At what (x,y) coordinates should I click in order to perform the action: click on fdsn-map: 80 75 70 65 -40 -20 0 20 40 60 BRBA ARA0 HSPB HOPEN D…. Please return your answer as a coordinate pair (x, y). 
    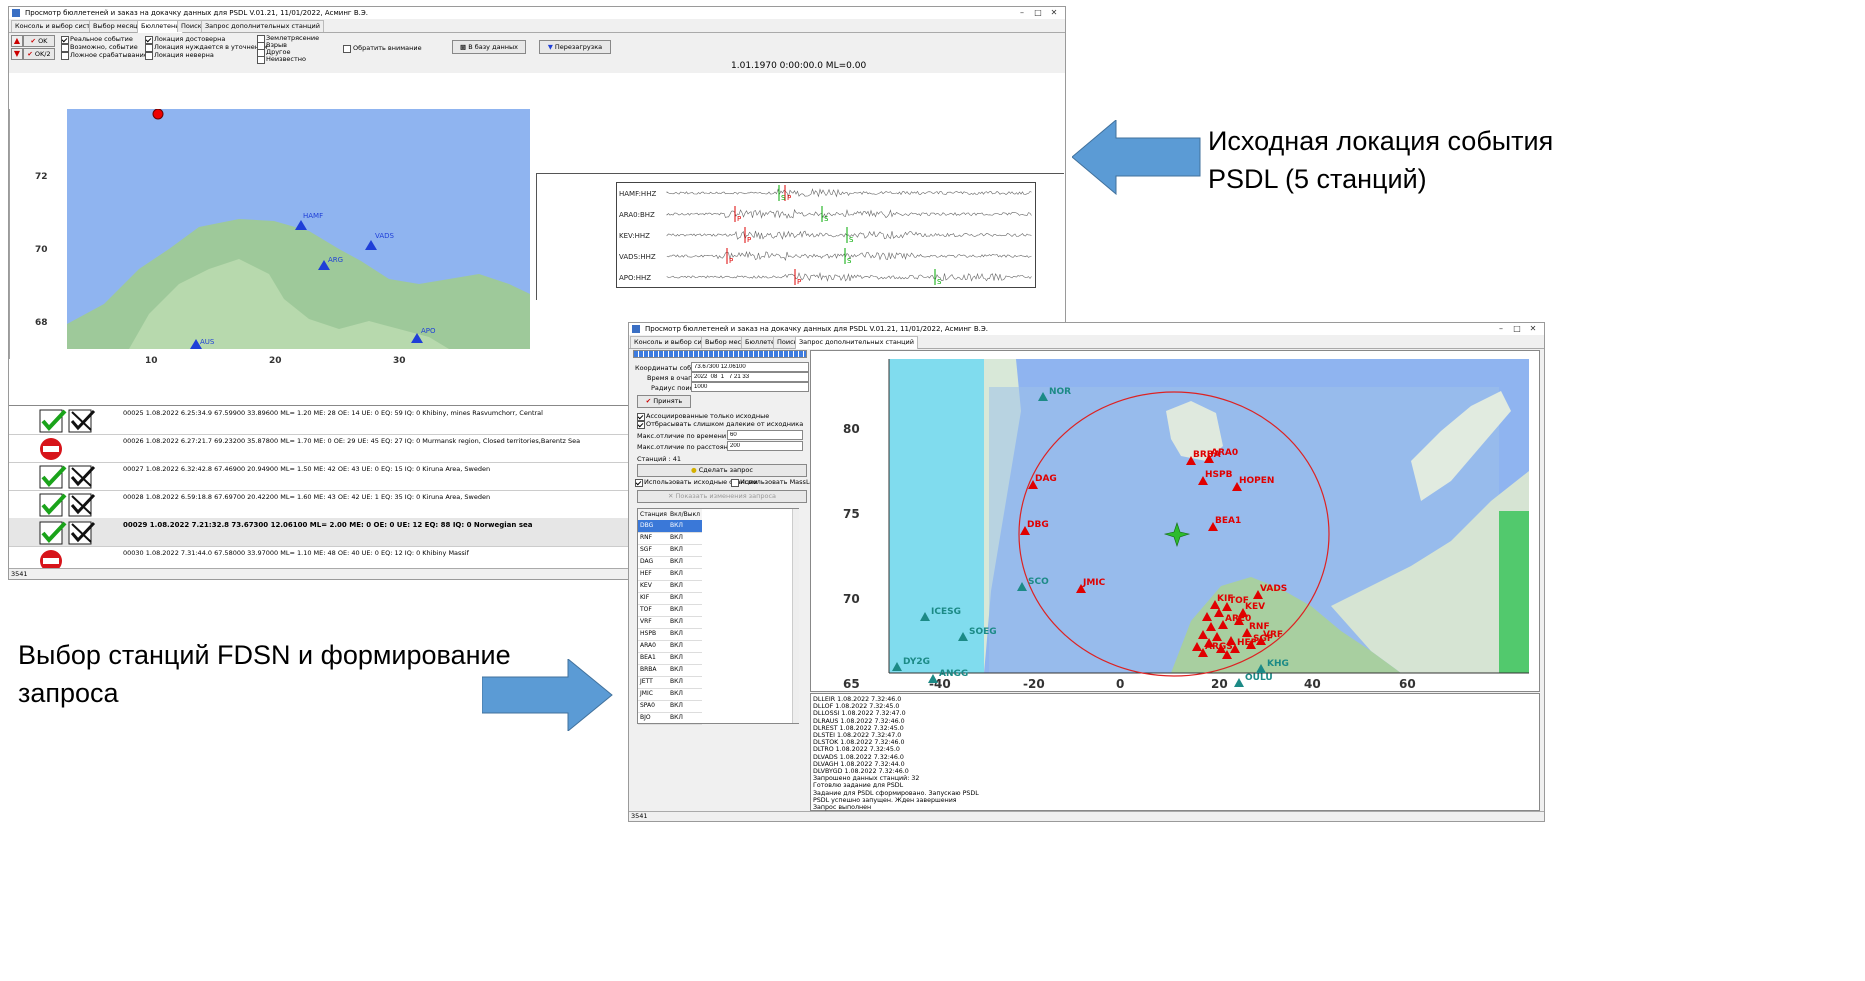
    Looking at the image, I should click on (1175, 521).